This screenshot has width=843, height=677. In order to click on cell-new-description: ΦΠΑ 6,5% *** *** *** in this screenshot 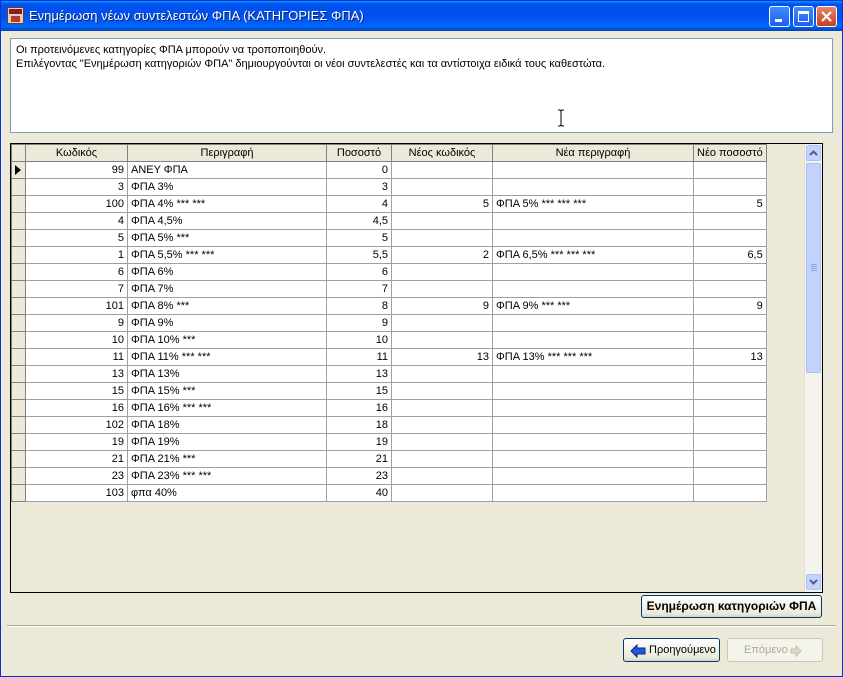, I will do `click(593, 255)`.